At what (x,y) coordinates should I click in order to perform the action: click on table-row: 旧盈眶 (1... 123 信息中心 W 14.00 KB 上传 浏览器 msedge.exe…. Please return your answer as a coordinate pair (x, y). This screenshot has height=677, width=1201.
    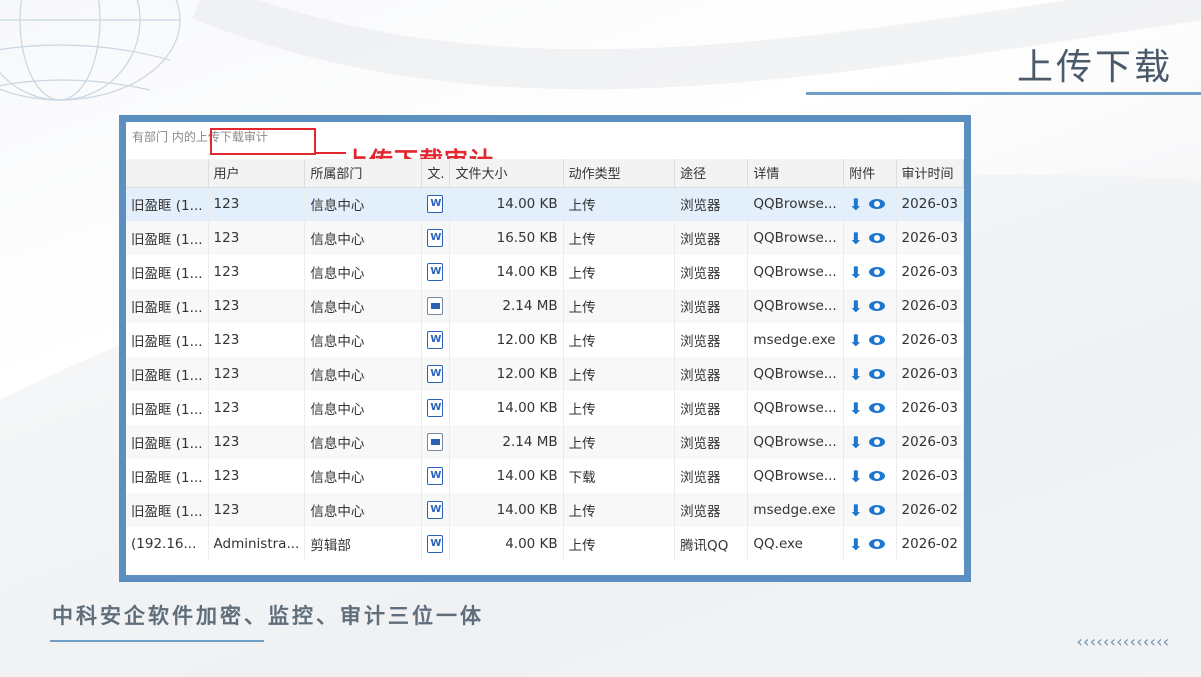
    Looking at the image, I should click on (545, 510).